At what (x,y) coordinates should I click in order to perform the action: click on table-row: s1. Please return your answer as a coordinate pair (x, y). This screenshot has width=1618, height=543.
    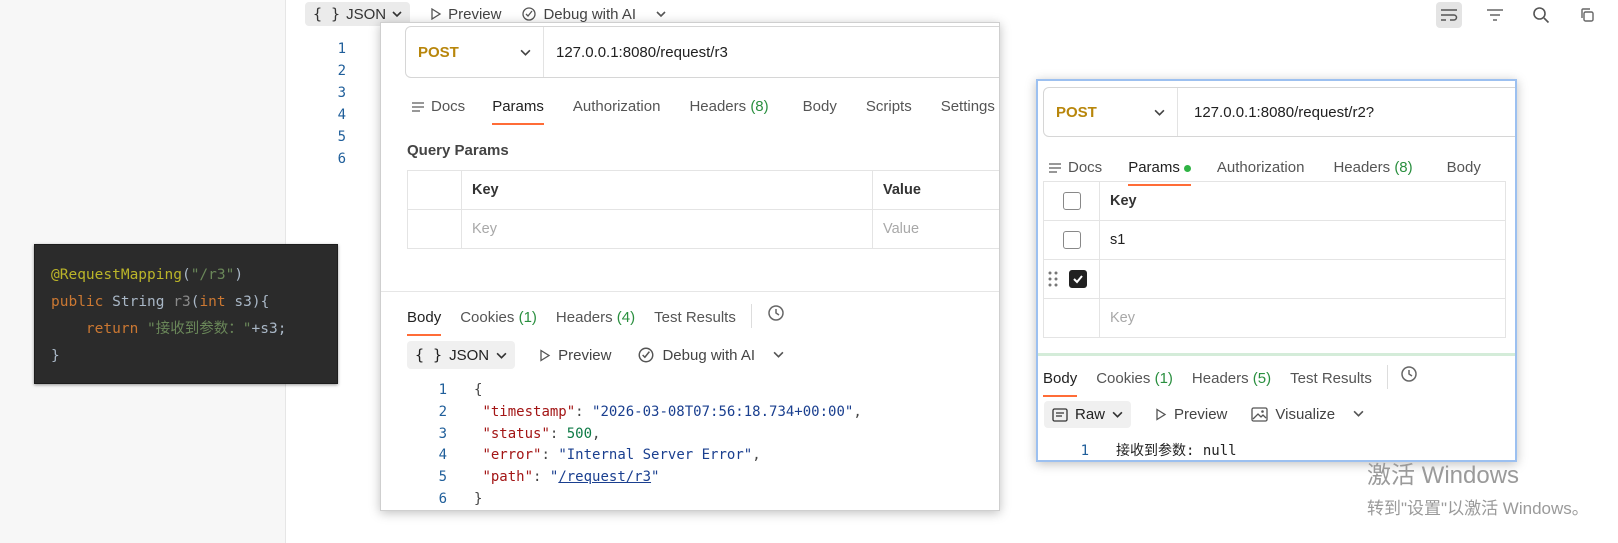
    Looking at the image, I should click on (1274, 240).